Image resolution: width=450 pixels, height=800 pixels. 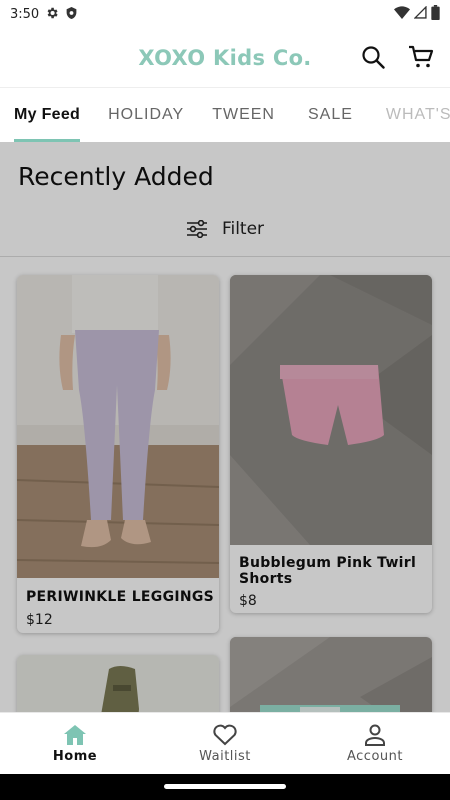 I want to click on home-gesture-pill, so click(x=225, y=786).